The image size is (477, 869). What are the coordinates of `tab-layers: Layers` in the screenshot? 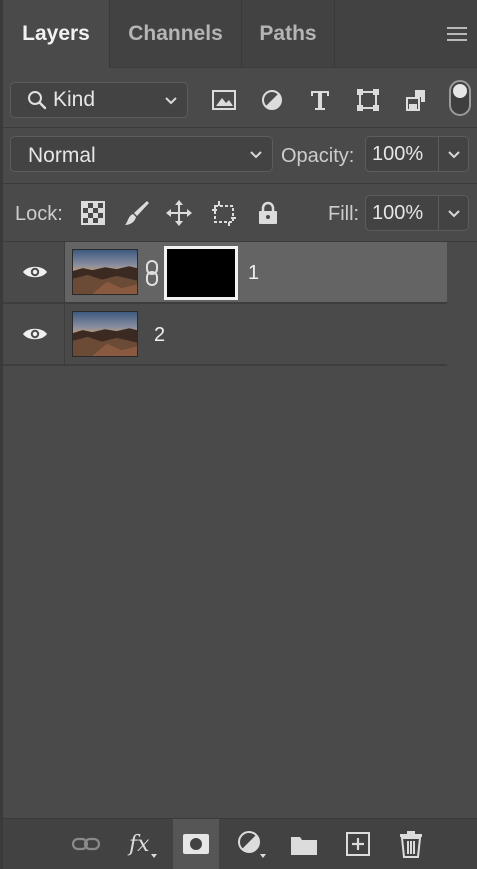 It's located at (56, 34).